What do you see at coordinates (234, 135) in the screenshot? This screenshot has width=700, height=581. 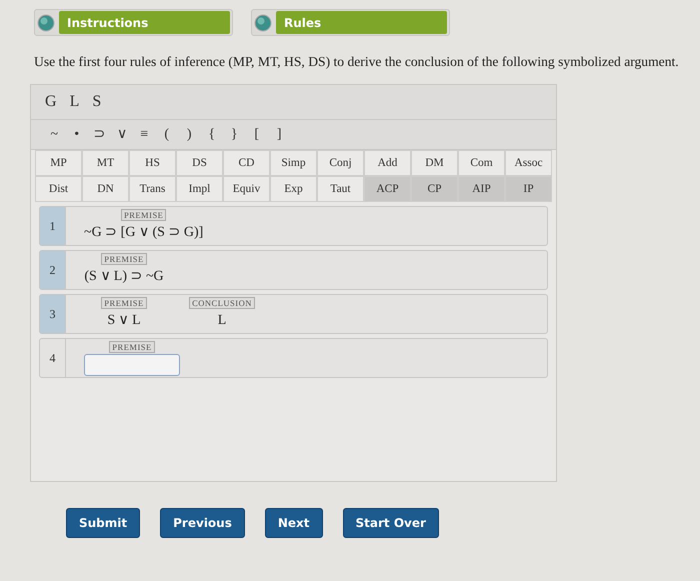 I see `symbol-key: }` at bounding box center [234, 135].